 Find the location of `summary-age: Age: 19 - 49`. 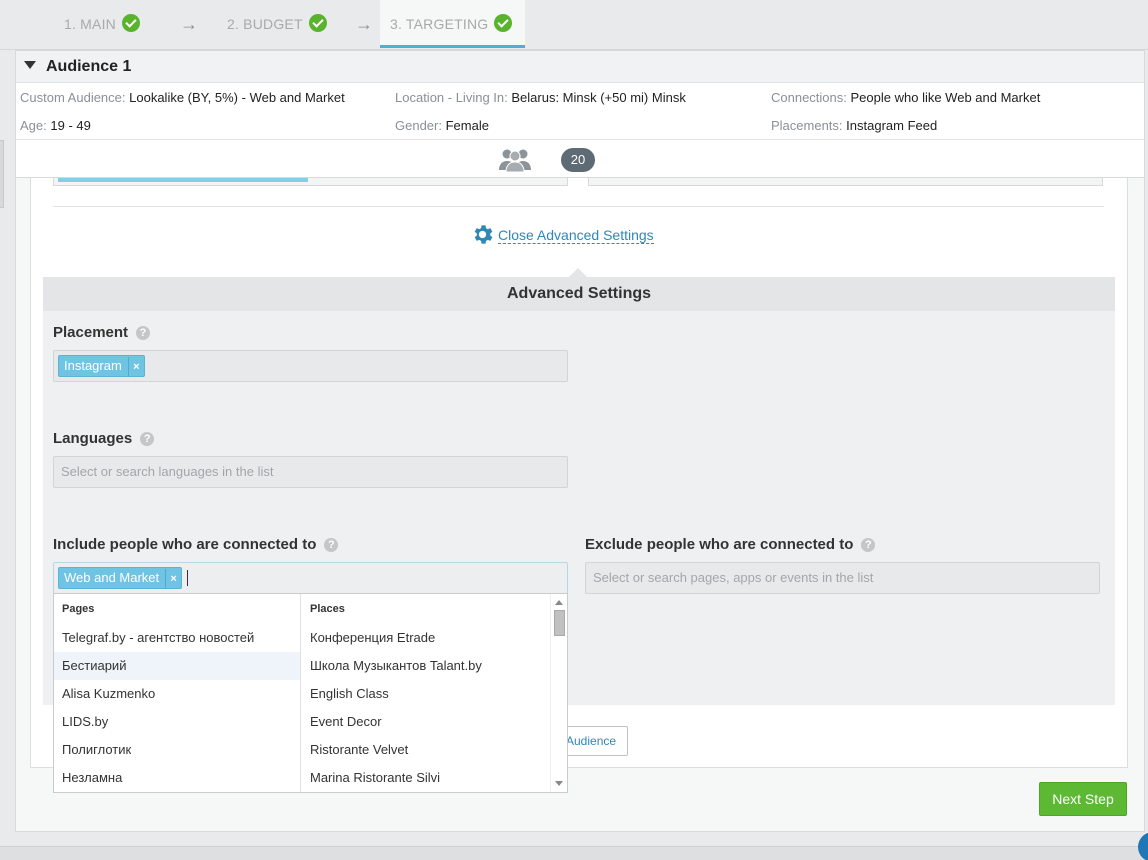

summary-age: Age: 19 - 49 is located at coordinates (55, 125).